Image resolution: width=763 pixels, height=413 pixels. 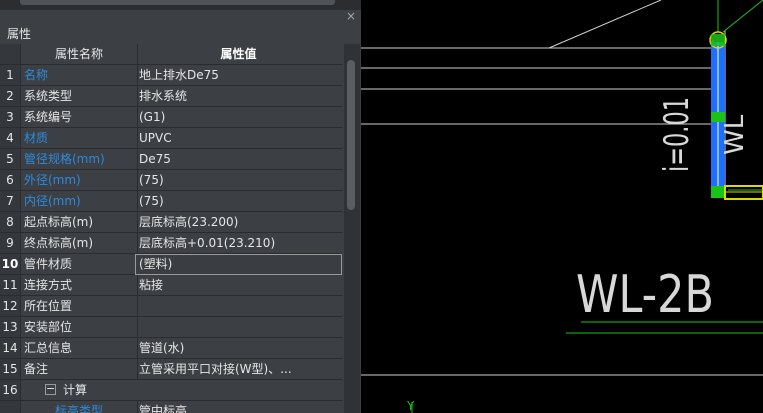 What do you see at coordinates (10, 96) in the screenshot?
I see `row-number: 2` at bounding box center [10, 96].